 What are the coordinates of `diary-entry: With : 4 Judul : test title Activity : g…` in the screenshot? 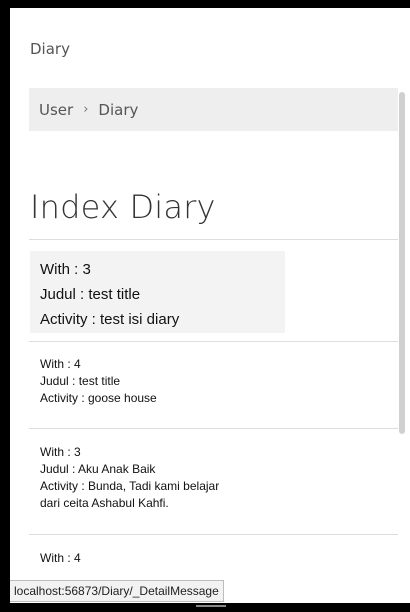 It's located at (160, 381).